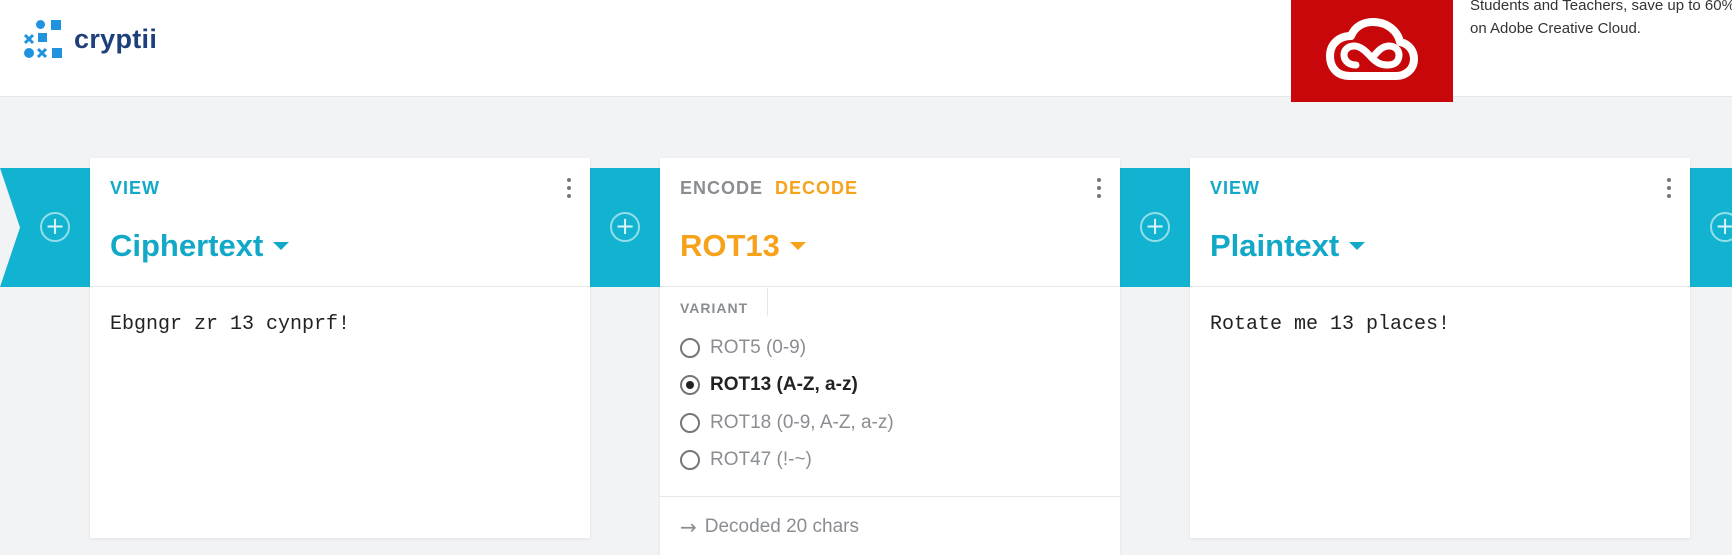  What do you see at coordinates (1275, 245) in the screenshot?
I see `brick-title: Plaintext` at bounding box center [1275, 245].